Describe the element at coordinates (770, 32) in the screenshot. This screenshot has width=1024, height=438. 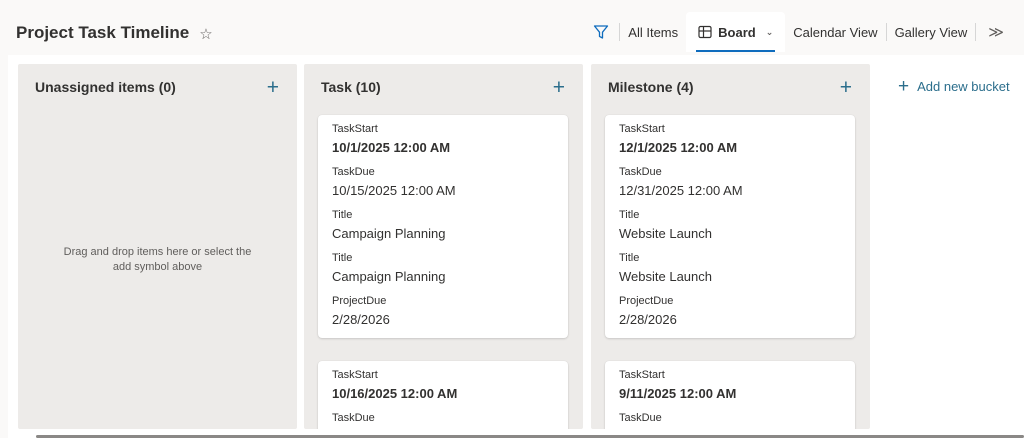
I see `chevron-down-icon: ⌄` at that location.